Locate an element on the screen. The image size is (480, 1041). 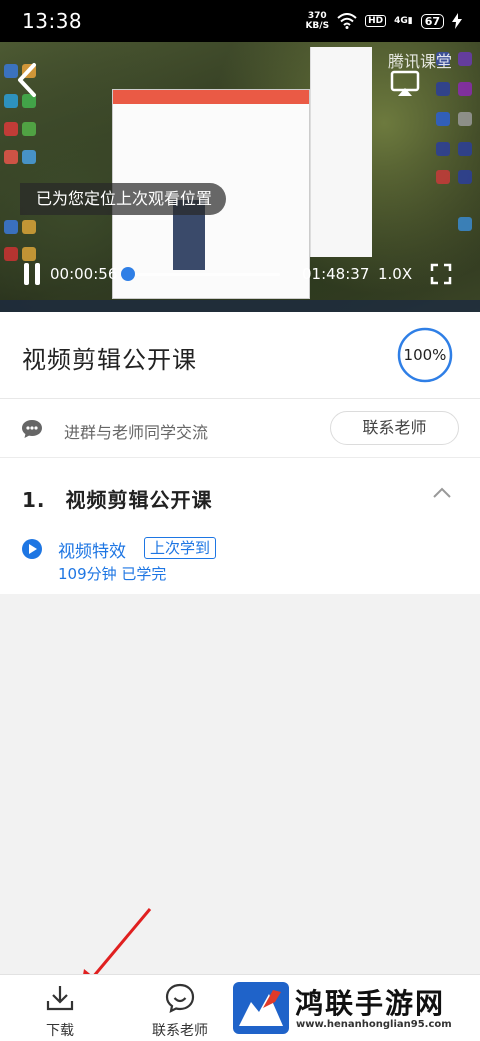
course-progress-ring: 100% is located at coordinates (425, 355).